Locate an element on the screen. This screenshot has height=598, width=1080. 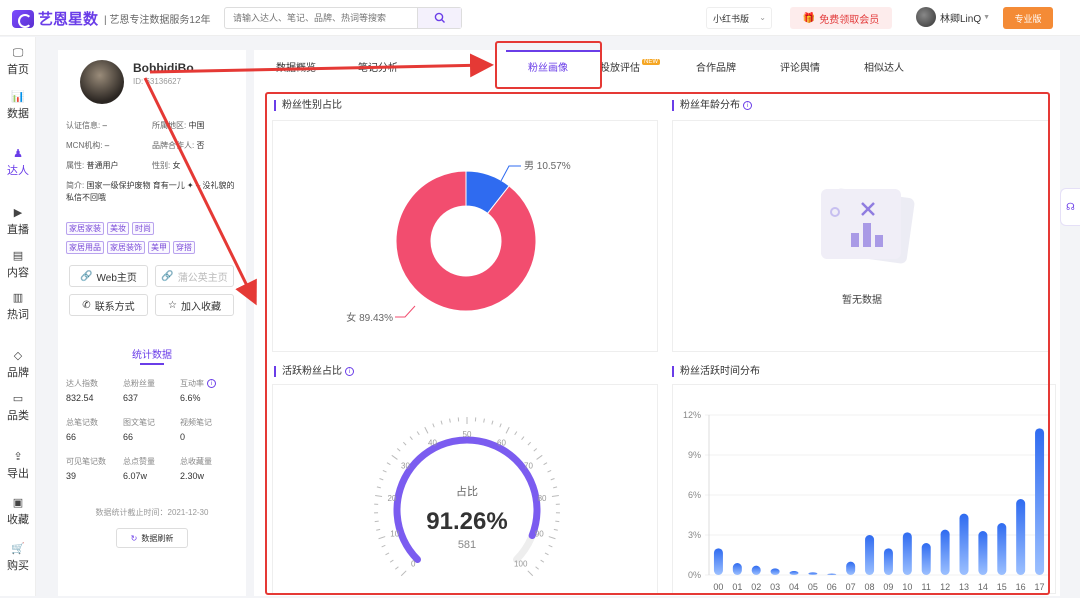
arrow-to-tab is located at coordinates (319, 68).